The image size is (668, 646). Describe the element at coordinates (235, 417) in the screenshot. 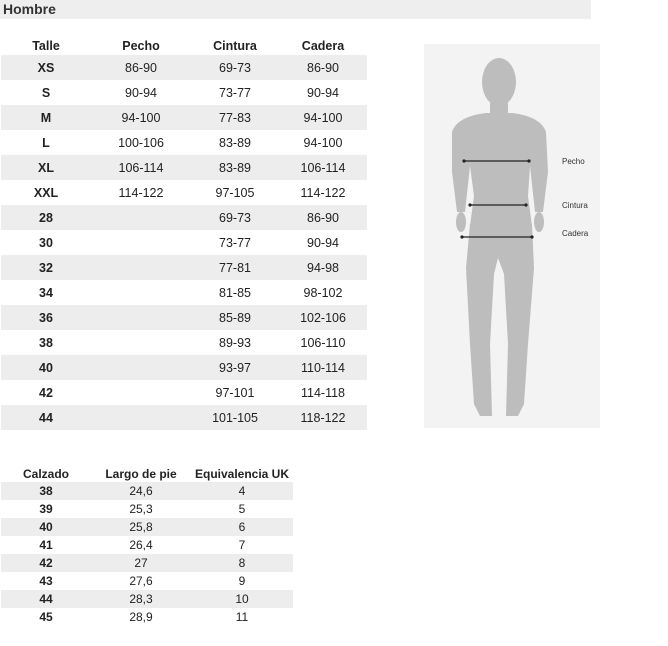

I see `table-cell: 101-105` at that location.